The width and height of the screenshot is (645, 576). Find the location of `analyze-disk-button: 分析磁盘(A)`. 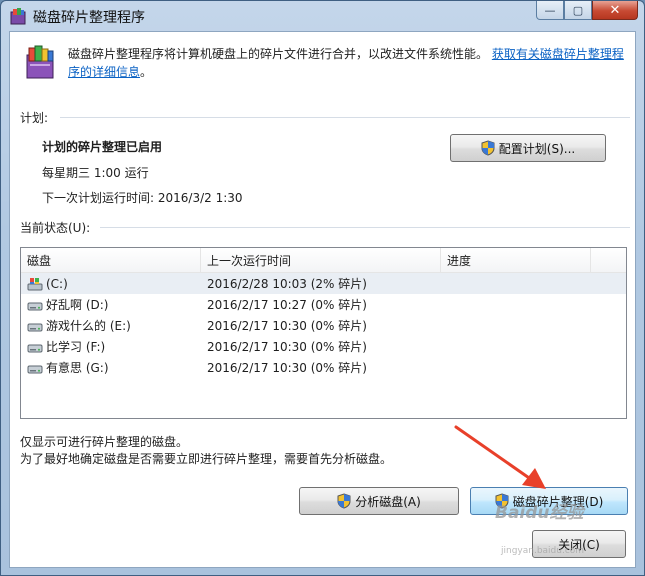

analyze-disk-button: 分析磁盘(A) is located at coordinates (379, 501).